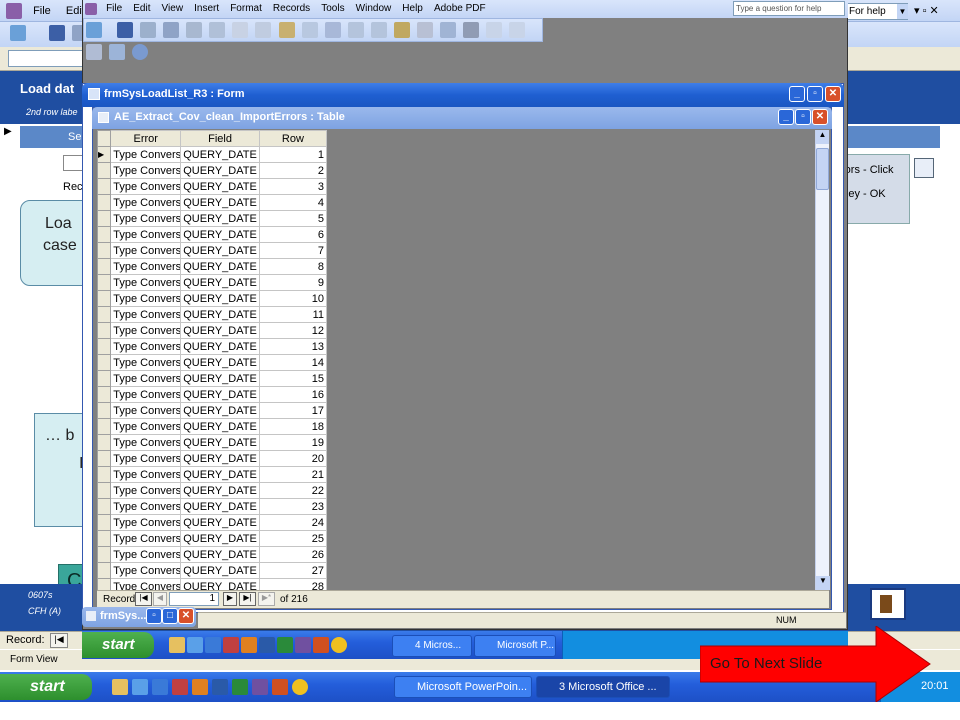  What do you see at coordinates (160, 599) in the screenshot?
I see `table-prev-record-button: ◀` at bounding box center [160, 599].